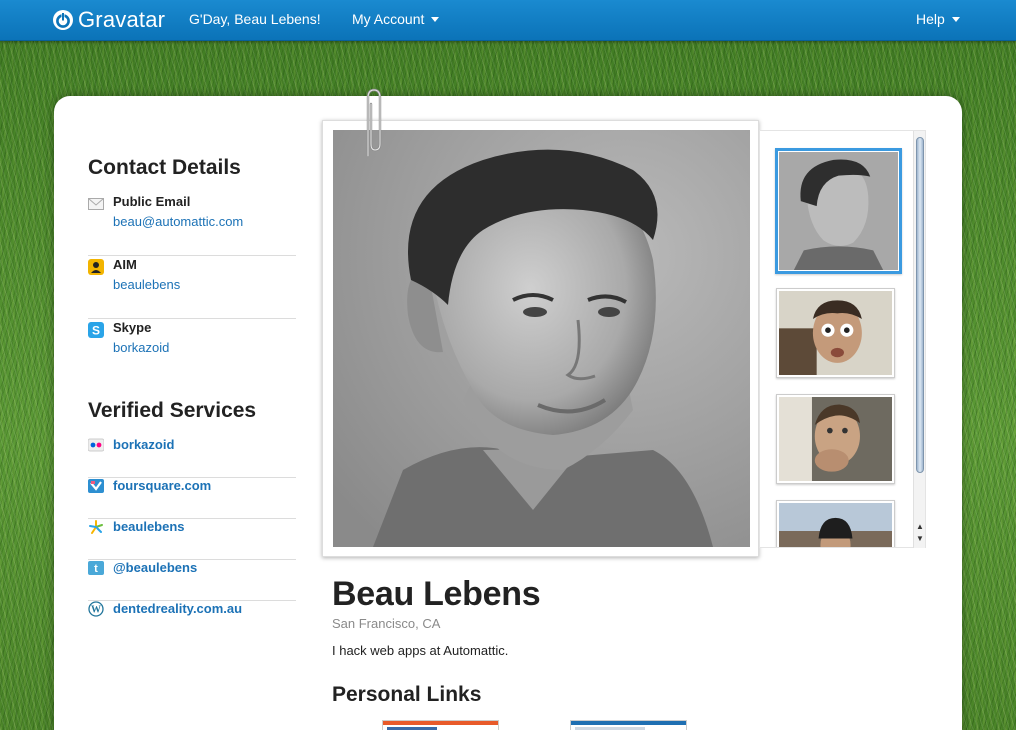  I want to click on contact-item-skype: S Skype borkazoid, so click(192, 351).